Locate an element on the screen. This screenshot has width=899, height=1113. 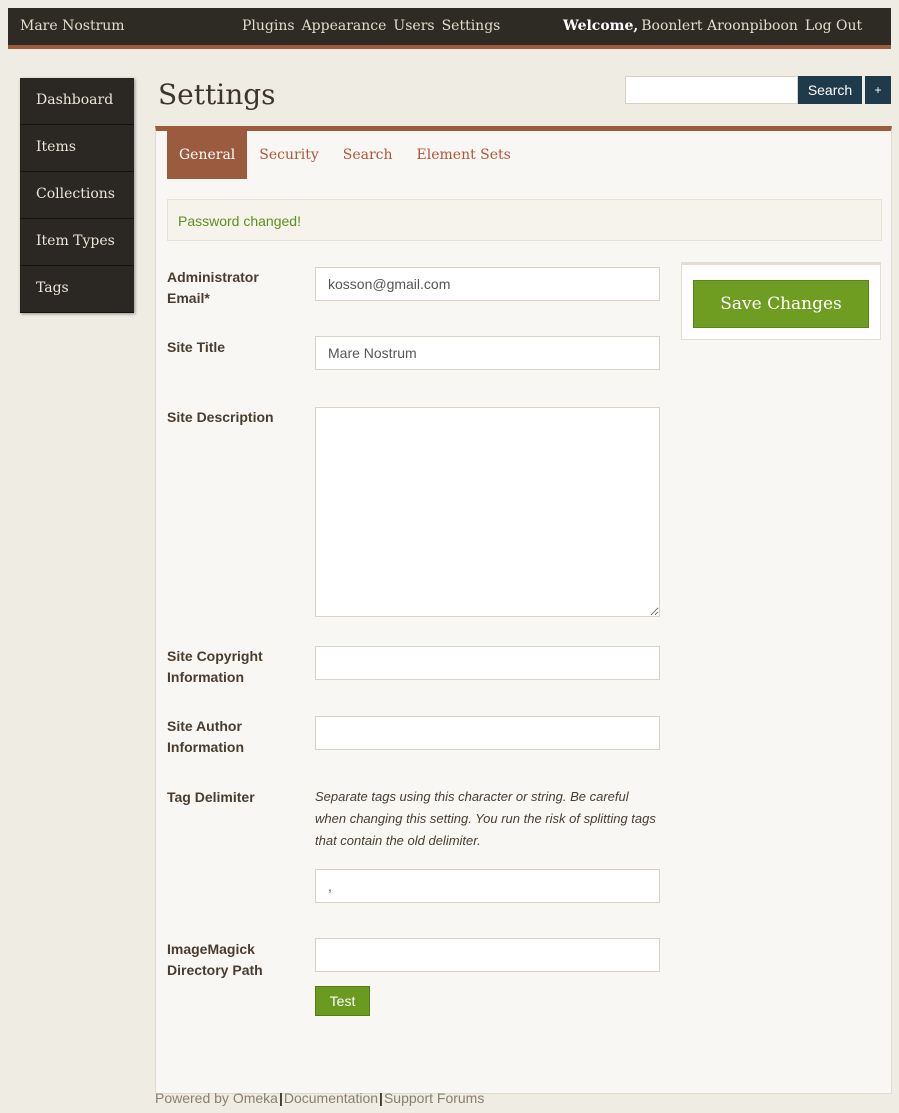
user-name-link: Boonlert Aroonpiboon is located at coordinates (719, 26).